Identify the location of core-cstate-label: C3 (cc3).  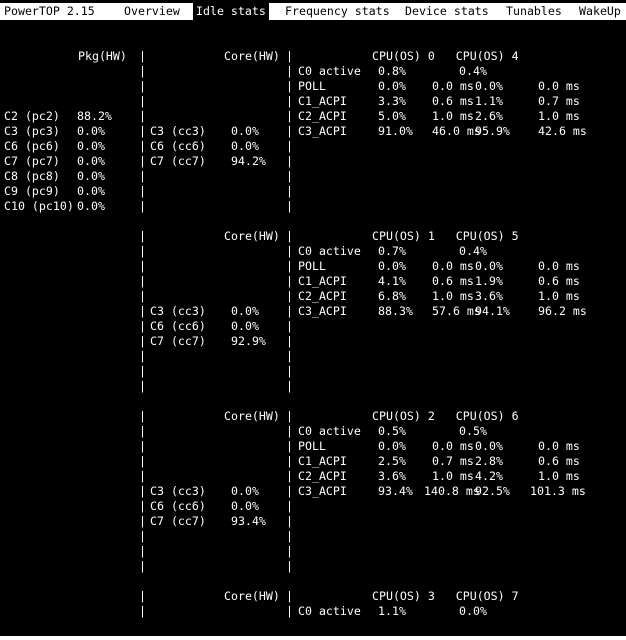
(178, 131).